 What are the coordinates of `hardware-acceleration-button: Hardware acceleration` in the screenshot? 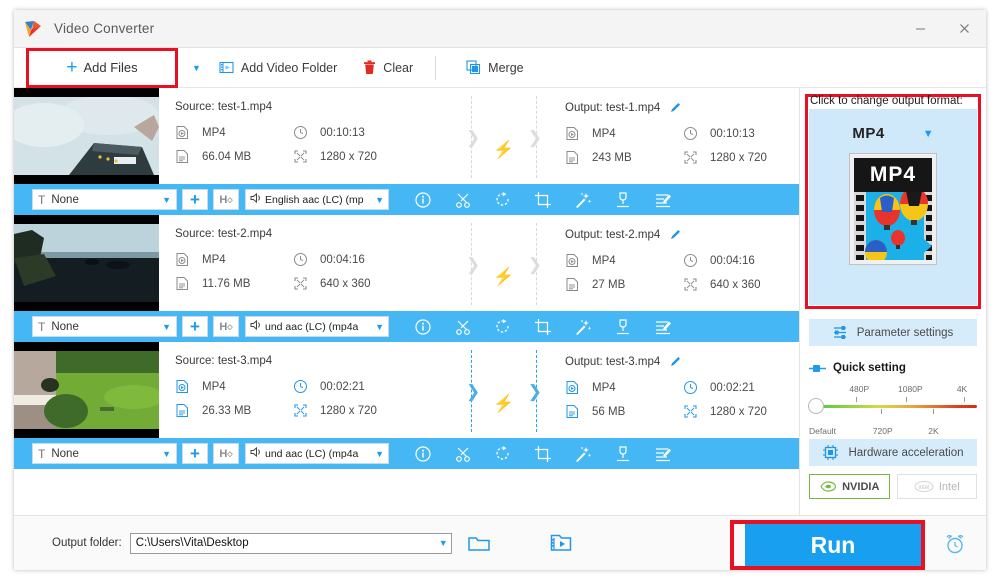 It's located at (893, 452).